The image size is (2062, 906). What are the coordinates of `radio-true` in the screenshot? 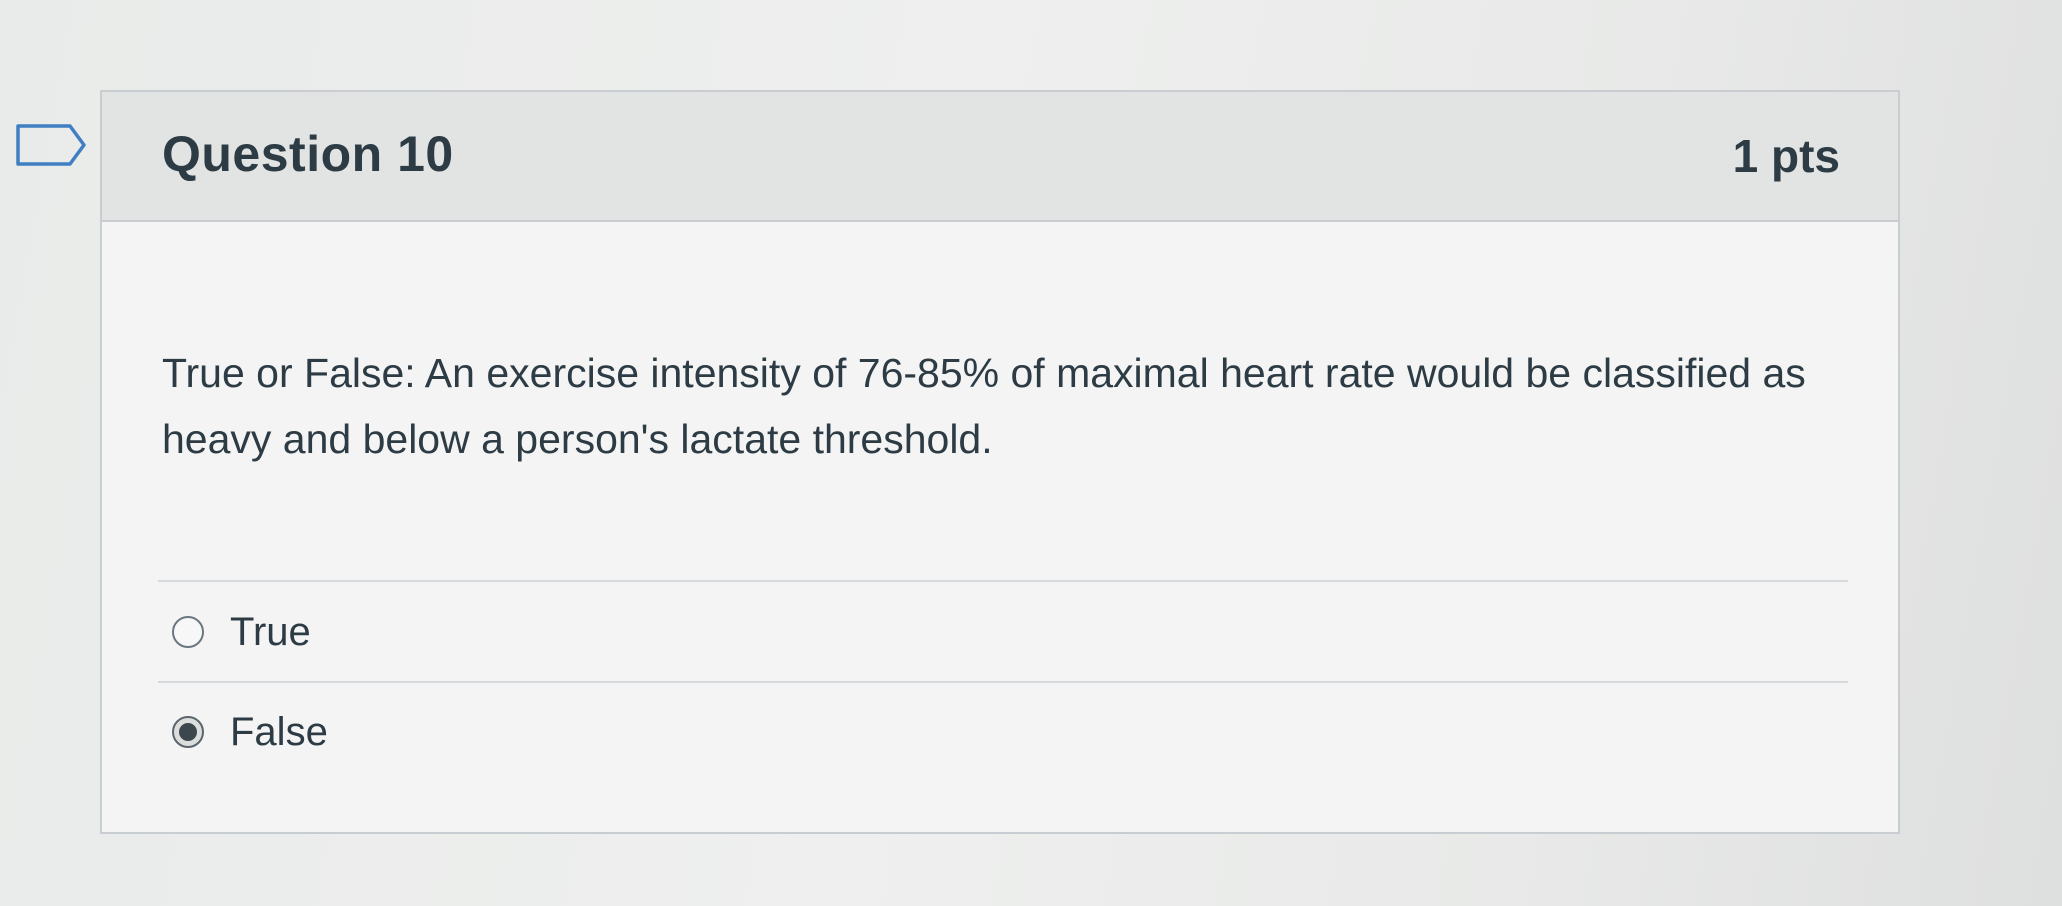 It's located at (188, 632).